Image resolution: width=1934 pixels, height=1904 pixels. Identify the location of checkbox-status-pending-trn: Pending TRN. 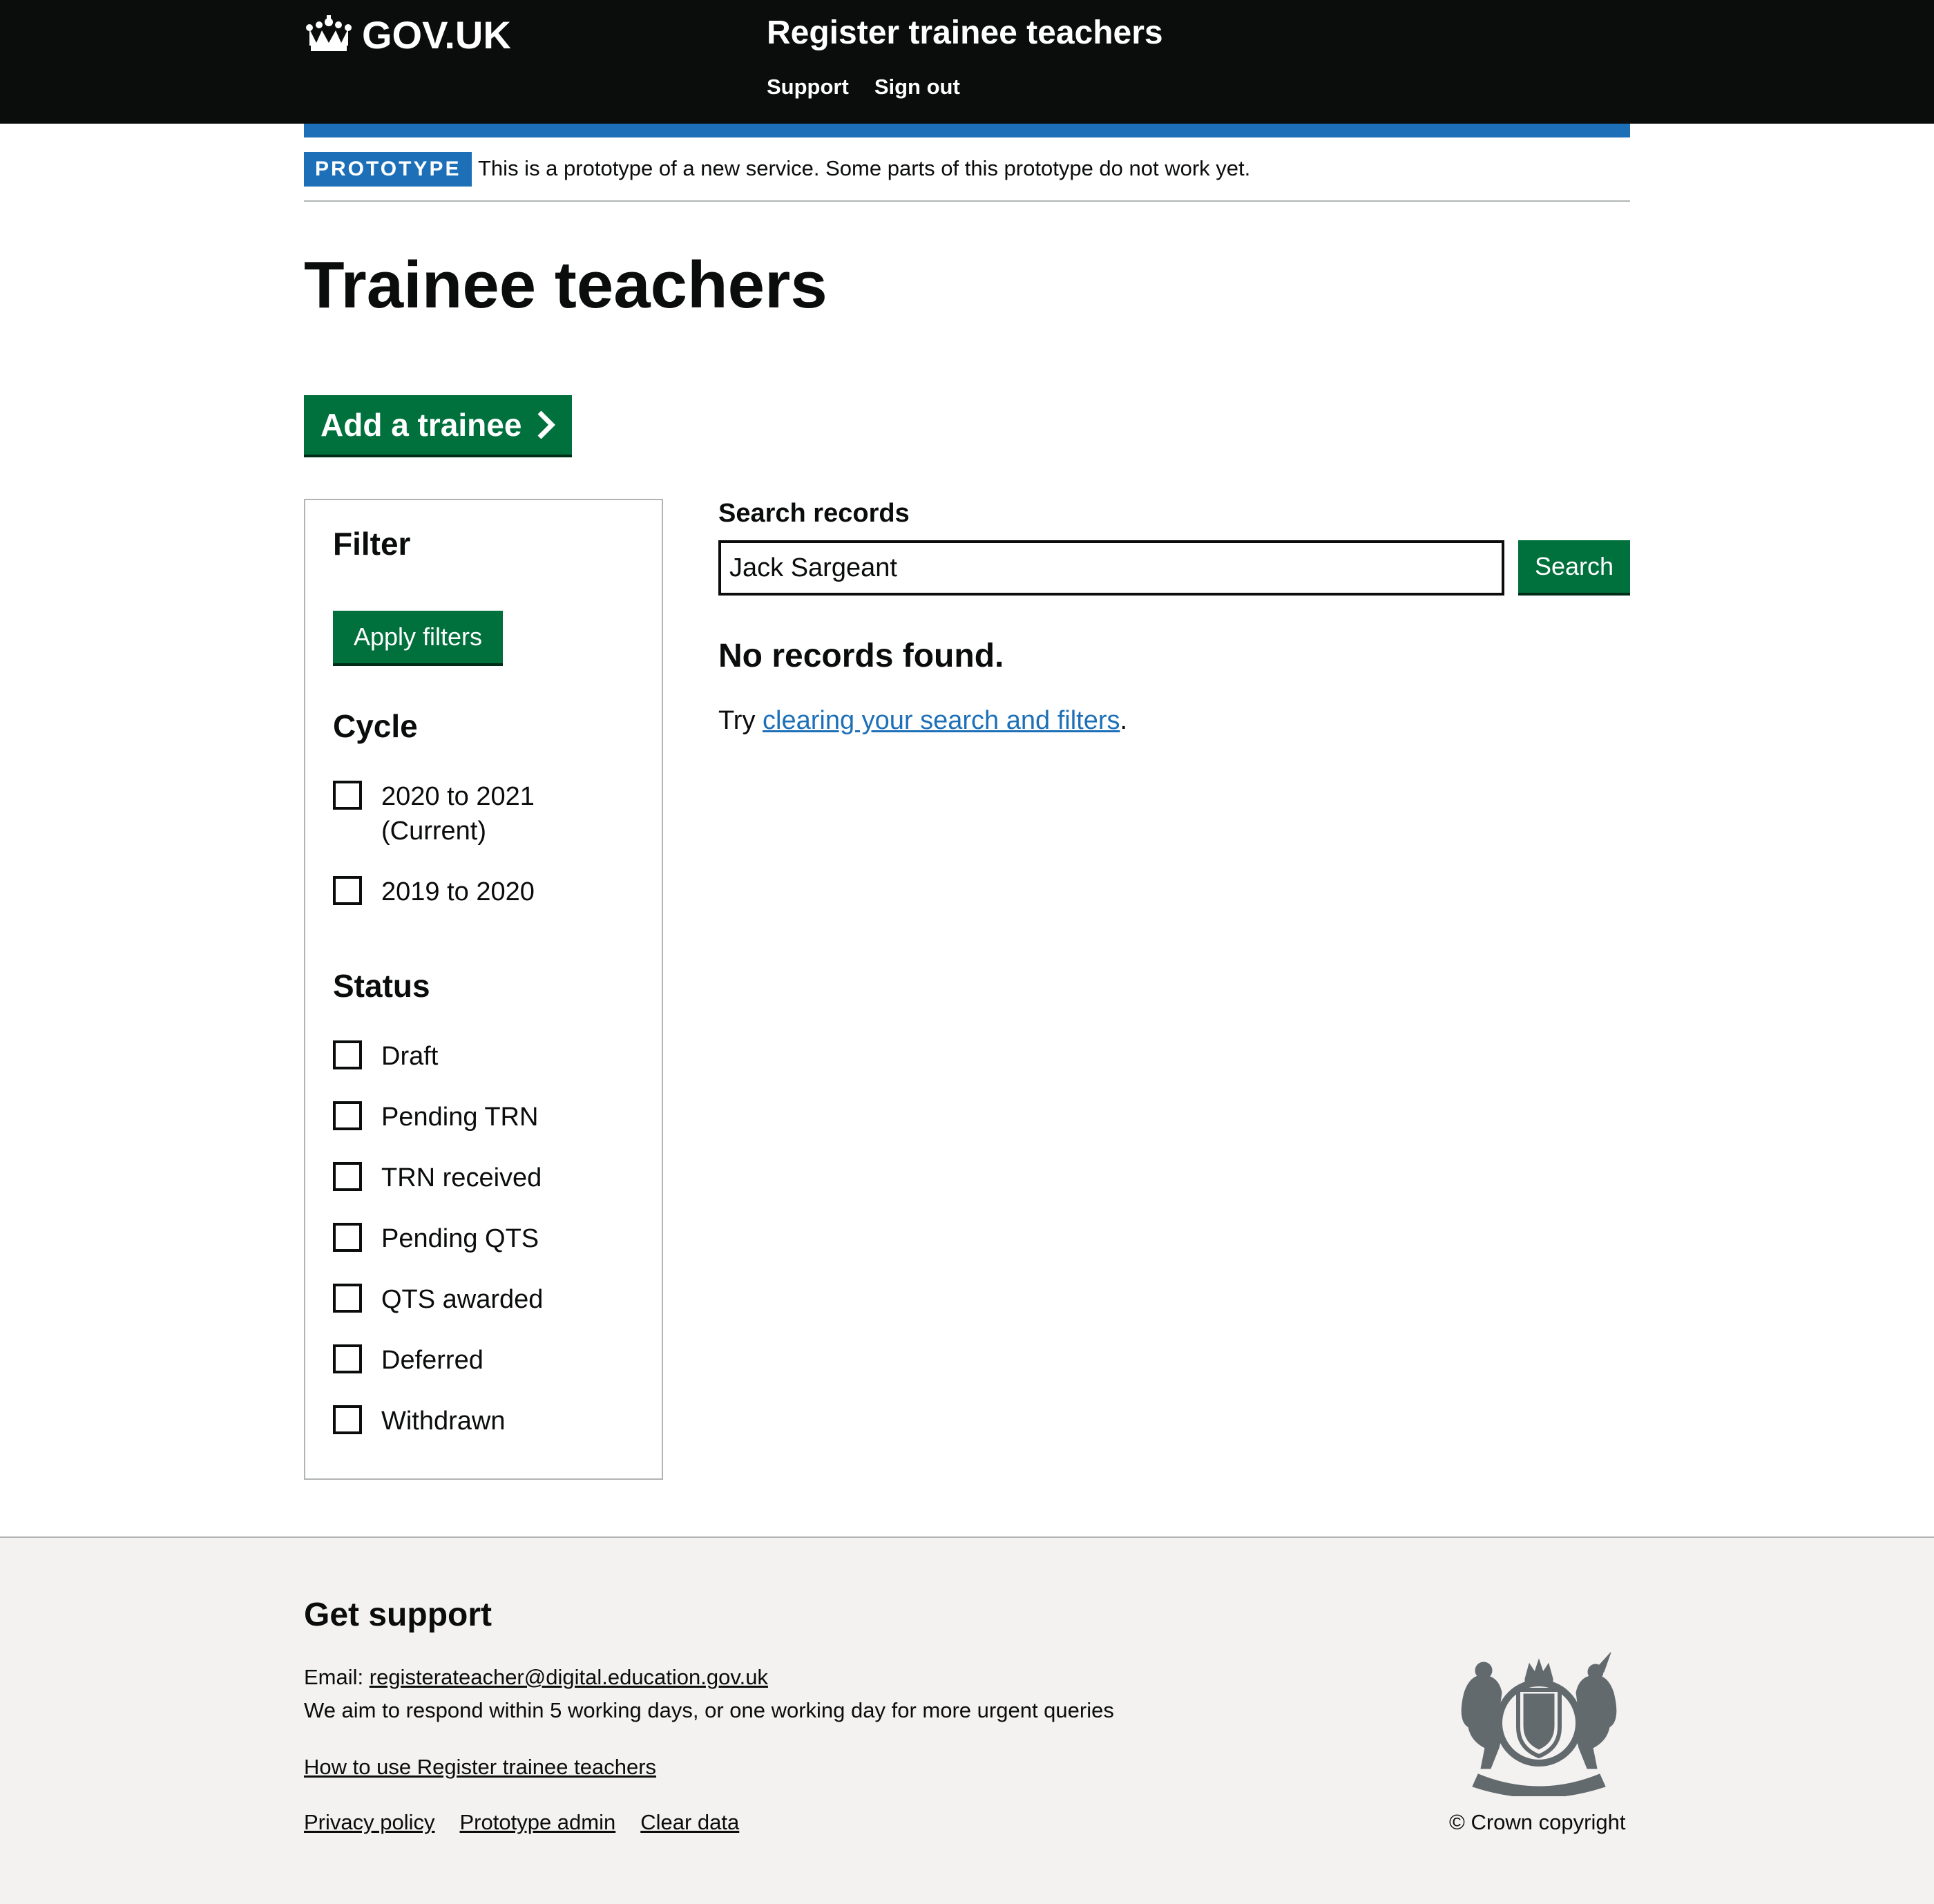
(435, 1117).